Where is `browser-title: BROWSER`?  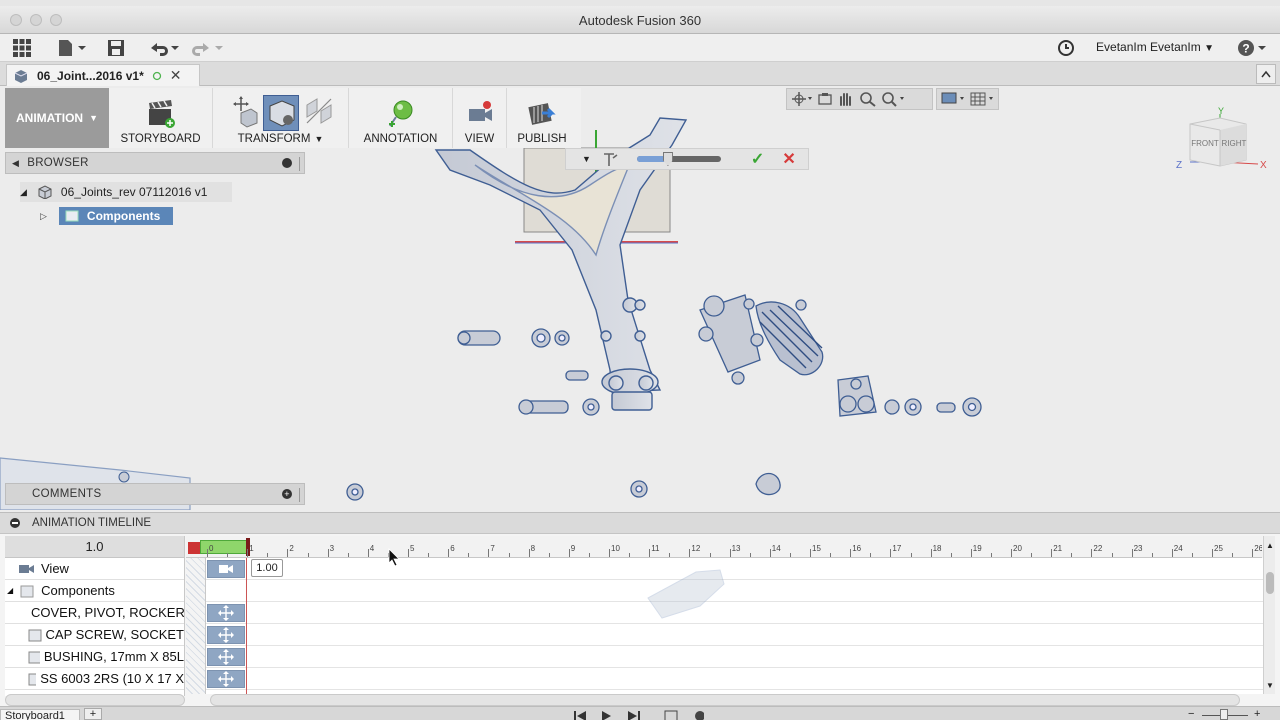 browser-title: BROWSER is located at coordinates (58, 163).